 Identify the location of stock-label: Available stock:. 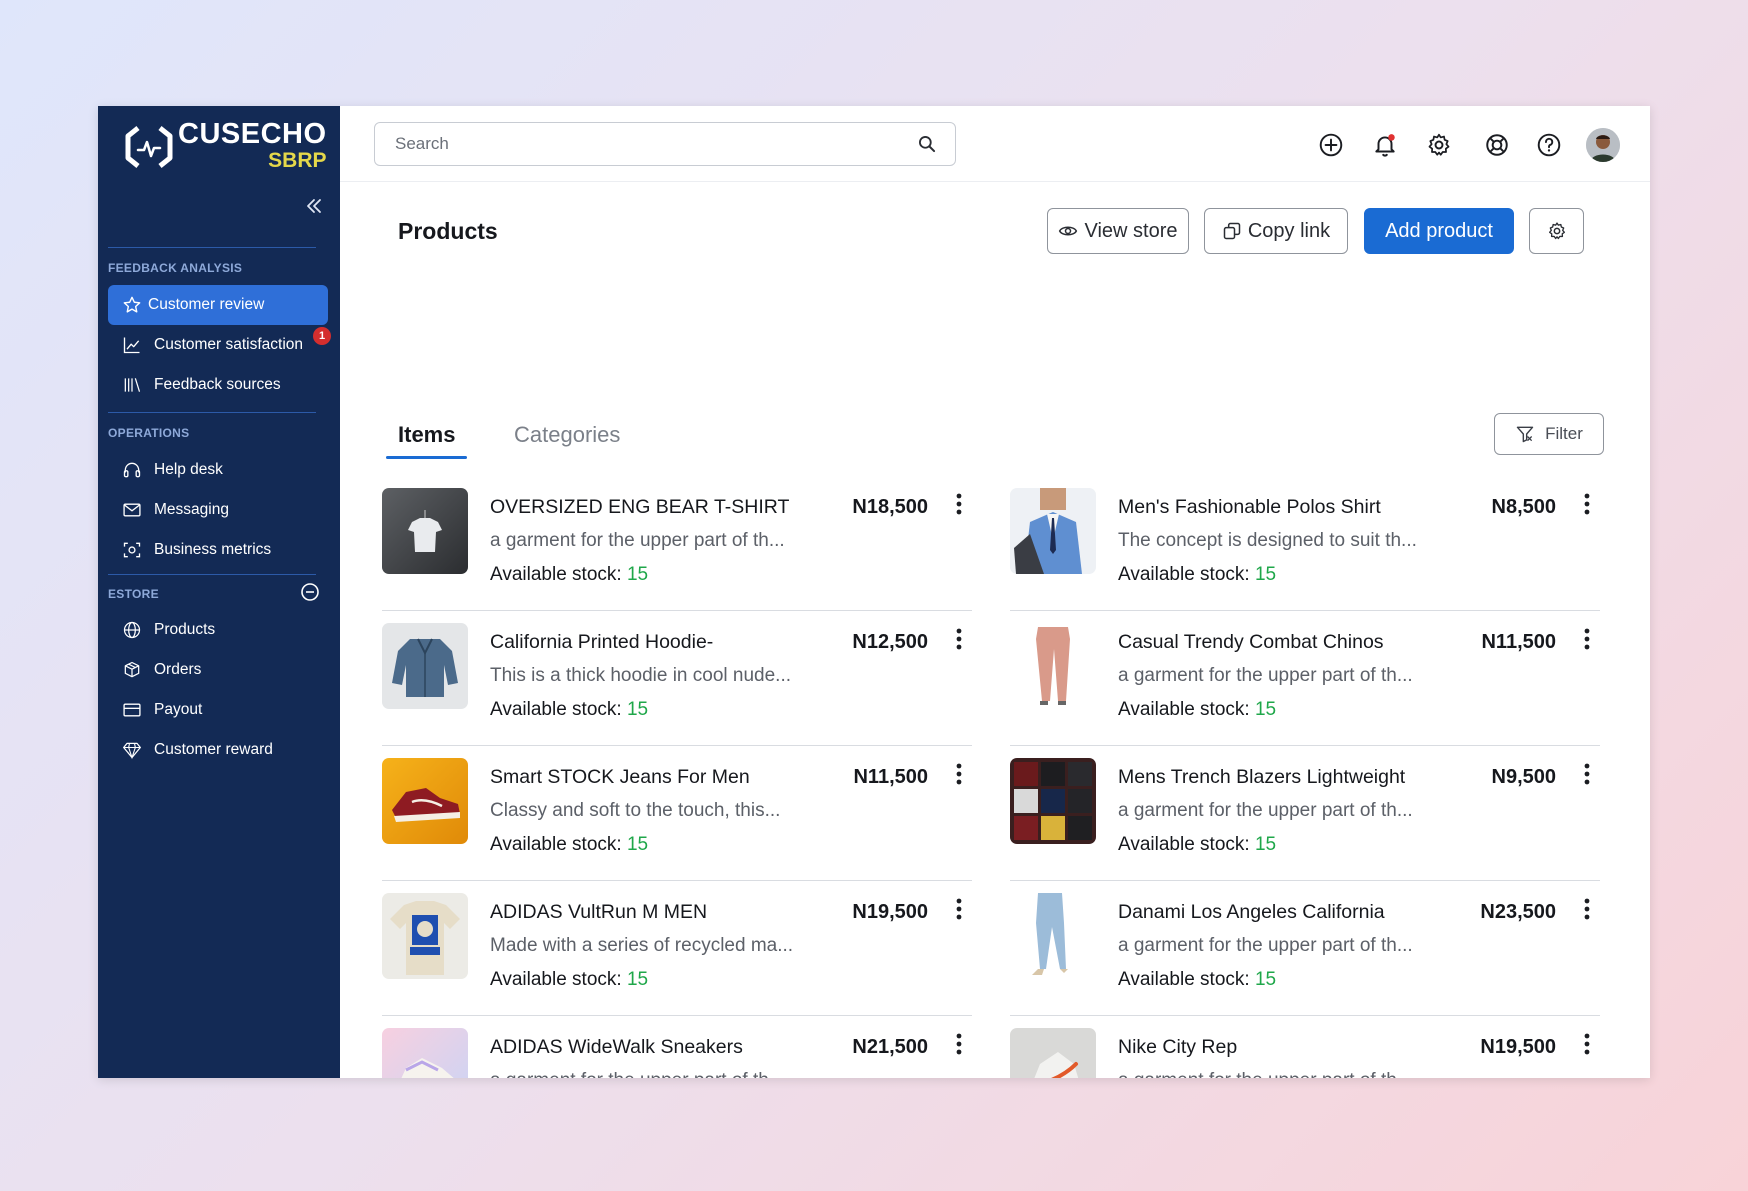
(556, 574).